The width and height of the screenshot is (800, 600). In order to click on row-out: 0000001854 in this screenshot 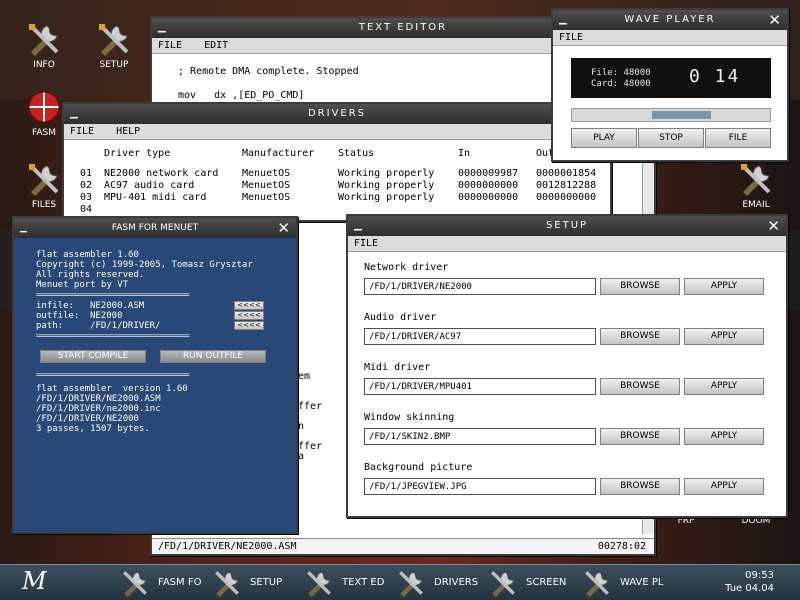, I will do `click(566, 173)`.